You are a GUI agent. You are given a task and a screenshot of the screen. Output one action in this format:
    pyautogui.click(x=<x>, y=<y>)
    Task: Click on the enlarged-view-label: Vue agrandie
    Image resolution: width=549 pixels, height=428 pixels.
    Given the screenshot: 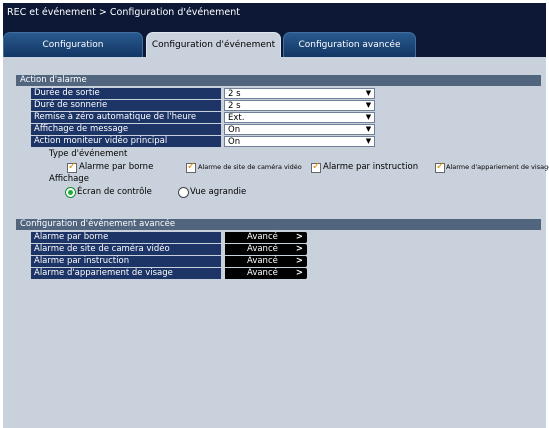 What is the action you would take?
    pyautogui.click(x=218, y=192)
    